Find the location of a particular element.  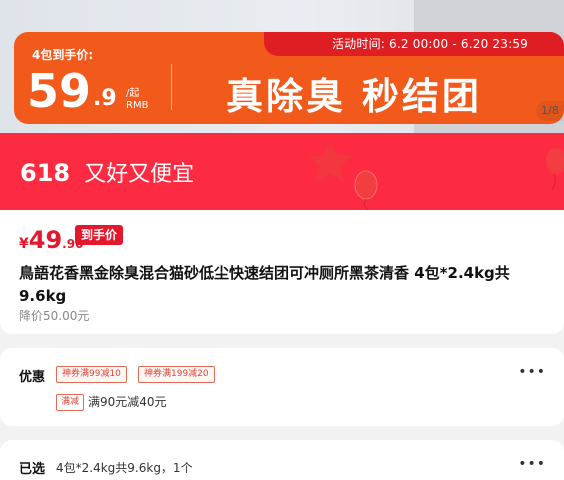

offers-label: 优惠 is located at coordinates (32, 377).